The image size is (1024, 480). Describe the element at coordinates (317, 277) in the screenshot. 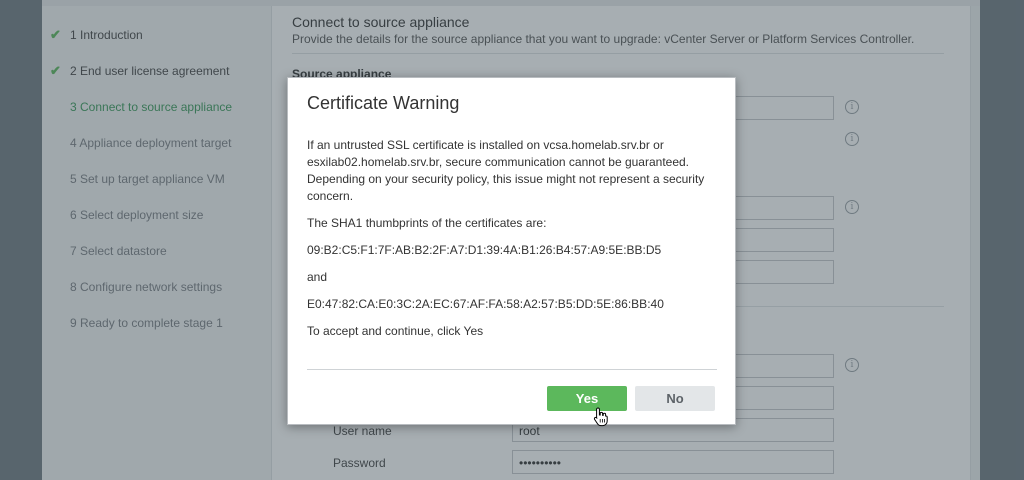

I see `and-text: and` at that location.